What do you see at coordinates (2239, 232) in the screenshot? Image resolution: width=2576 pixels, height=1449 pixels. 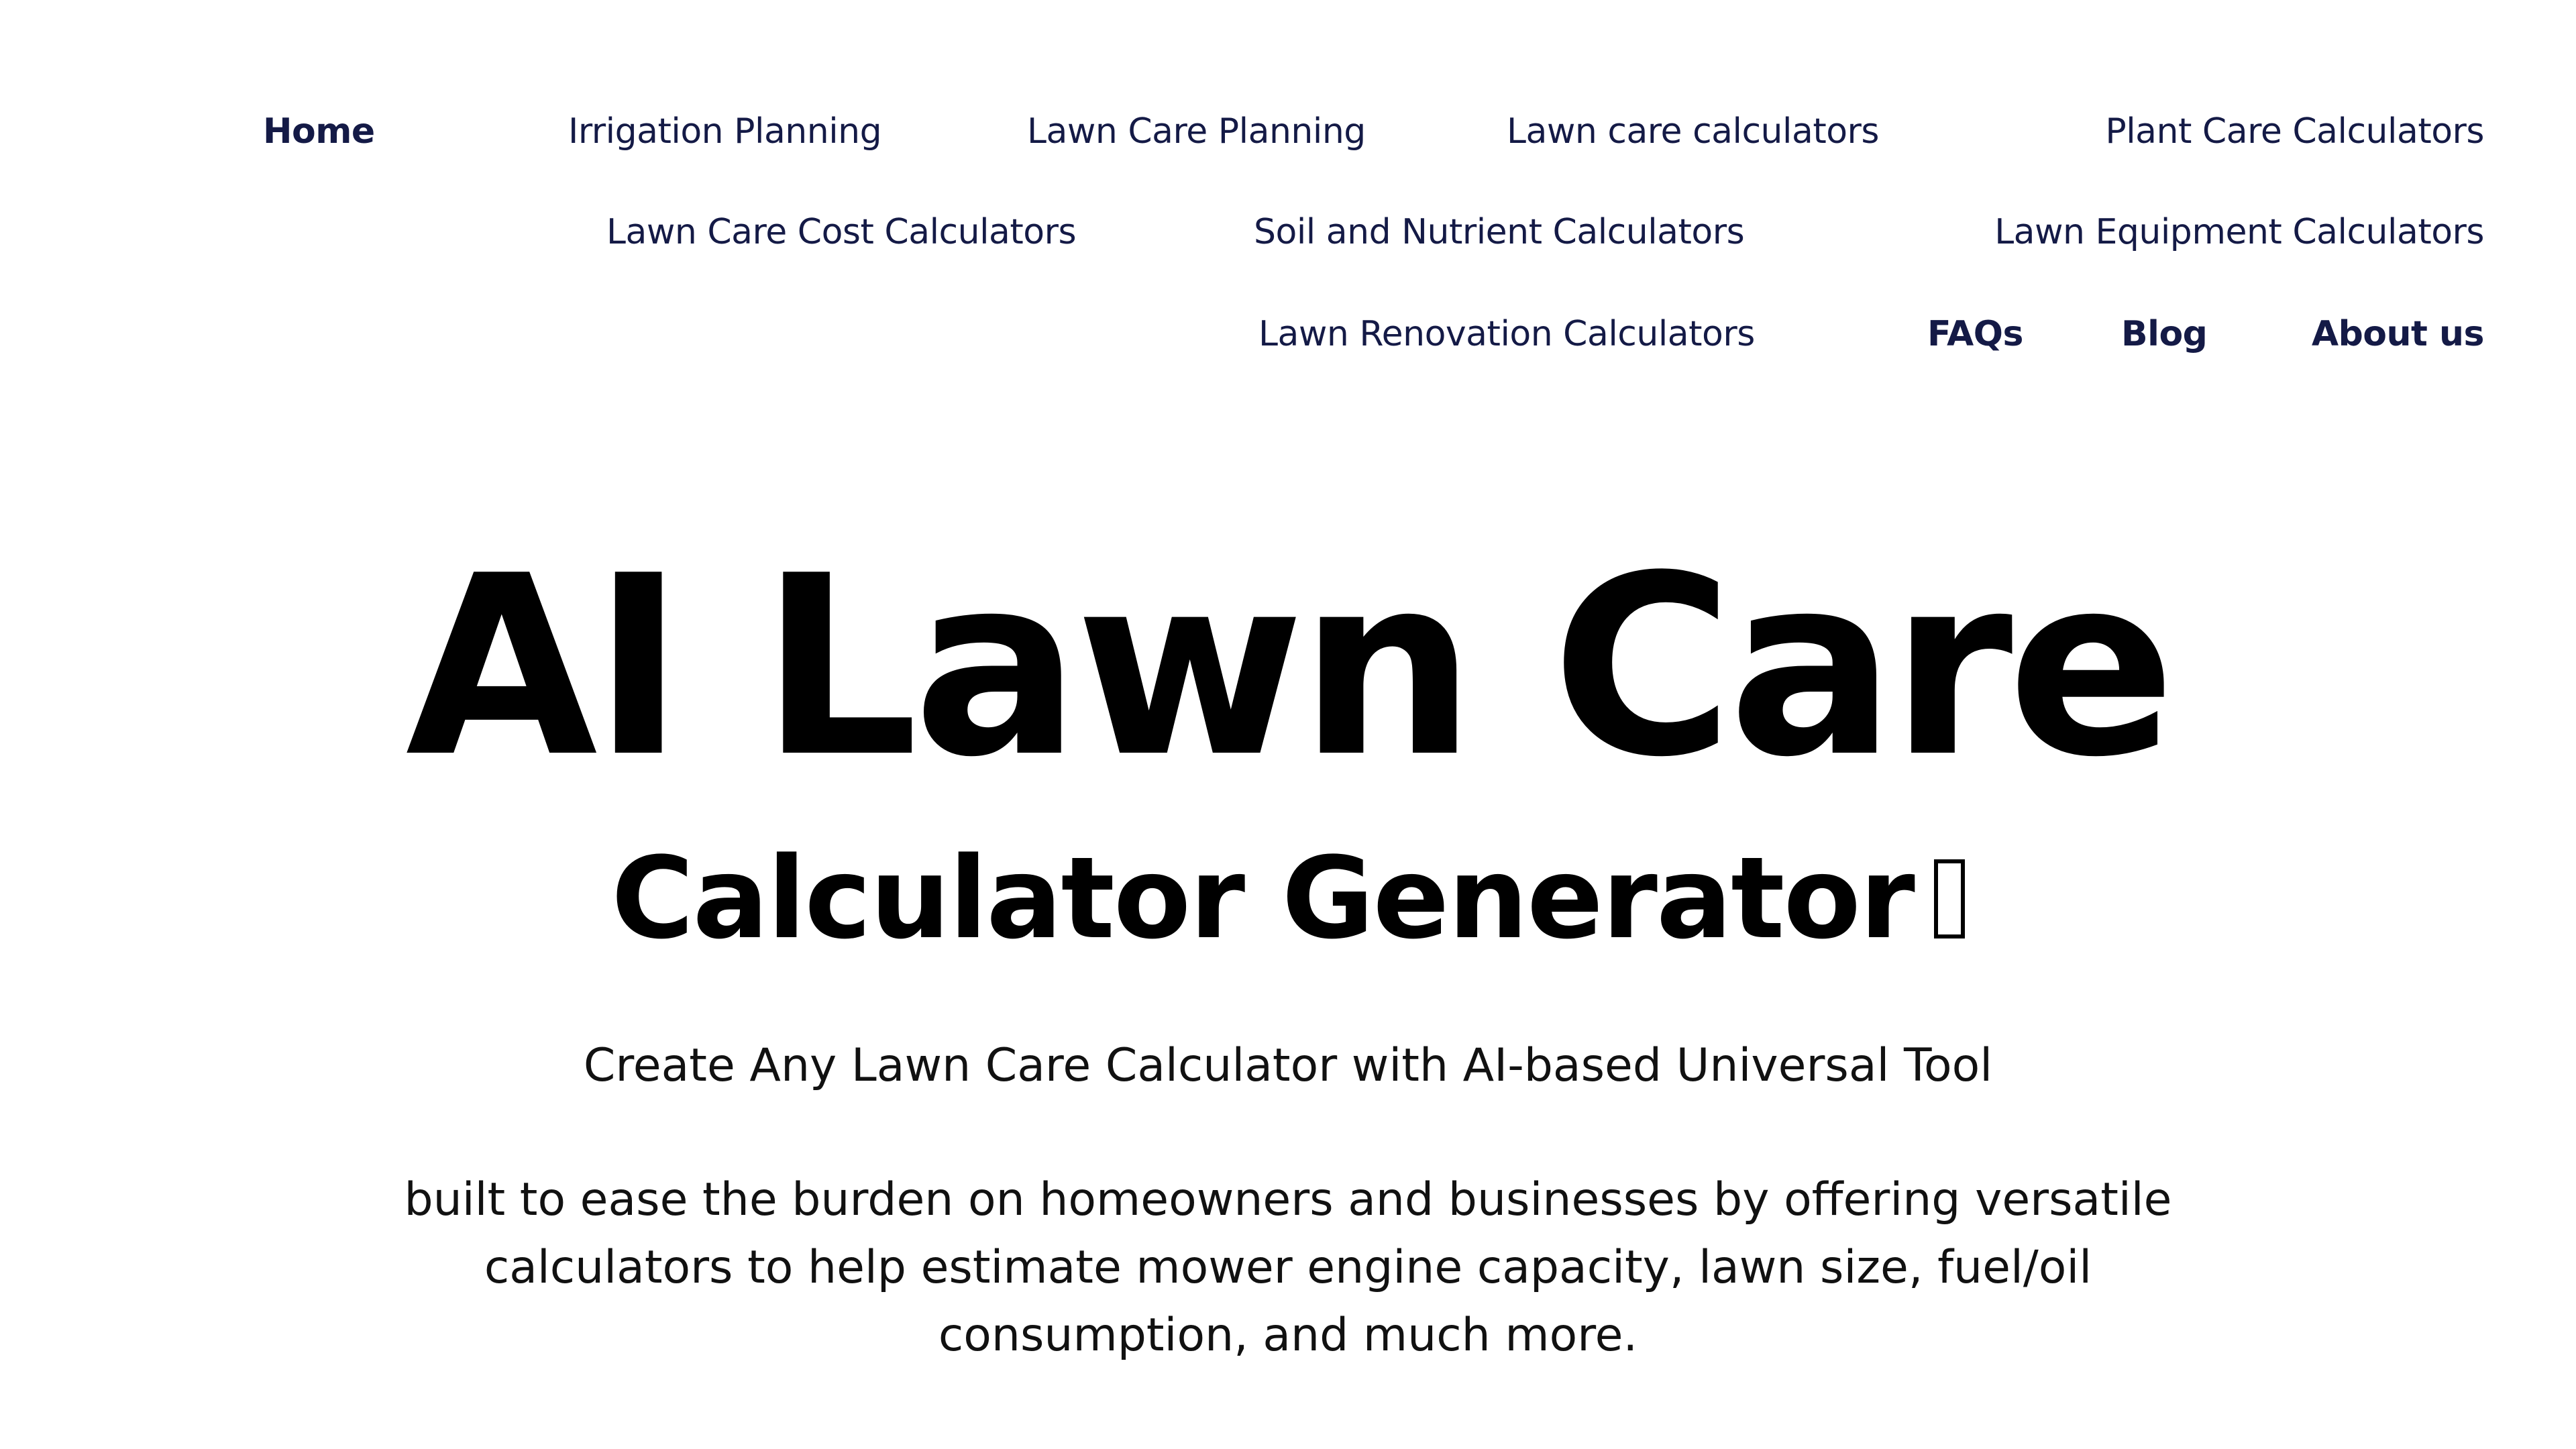 I see `nav-lawn-equipment-calculators: Lawn Equipment Calculators` at bounding box center [2239, 232].